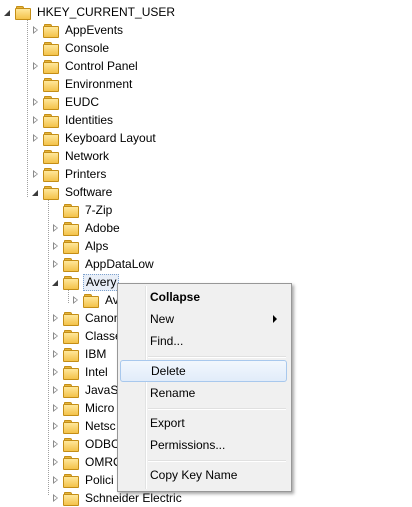 This screenshot has height=507, width=412. Describe the element at coordinates (83, 408) in the screenshot. I see `tree-node-microsoft: Micro` at that location.